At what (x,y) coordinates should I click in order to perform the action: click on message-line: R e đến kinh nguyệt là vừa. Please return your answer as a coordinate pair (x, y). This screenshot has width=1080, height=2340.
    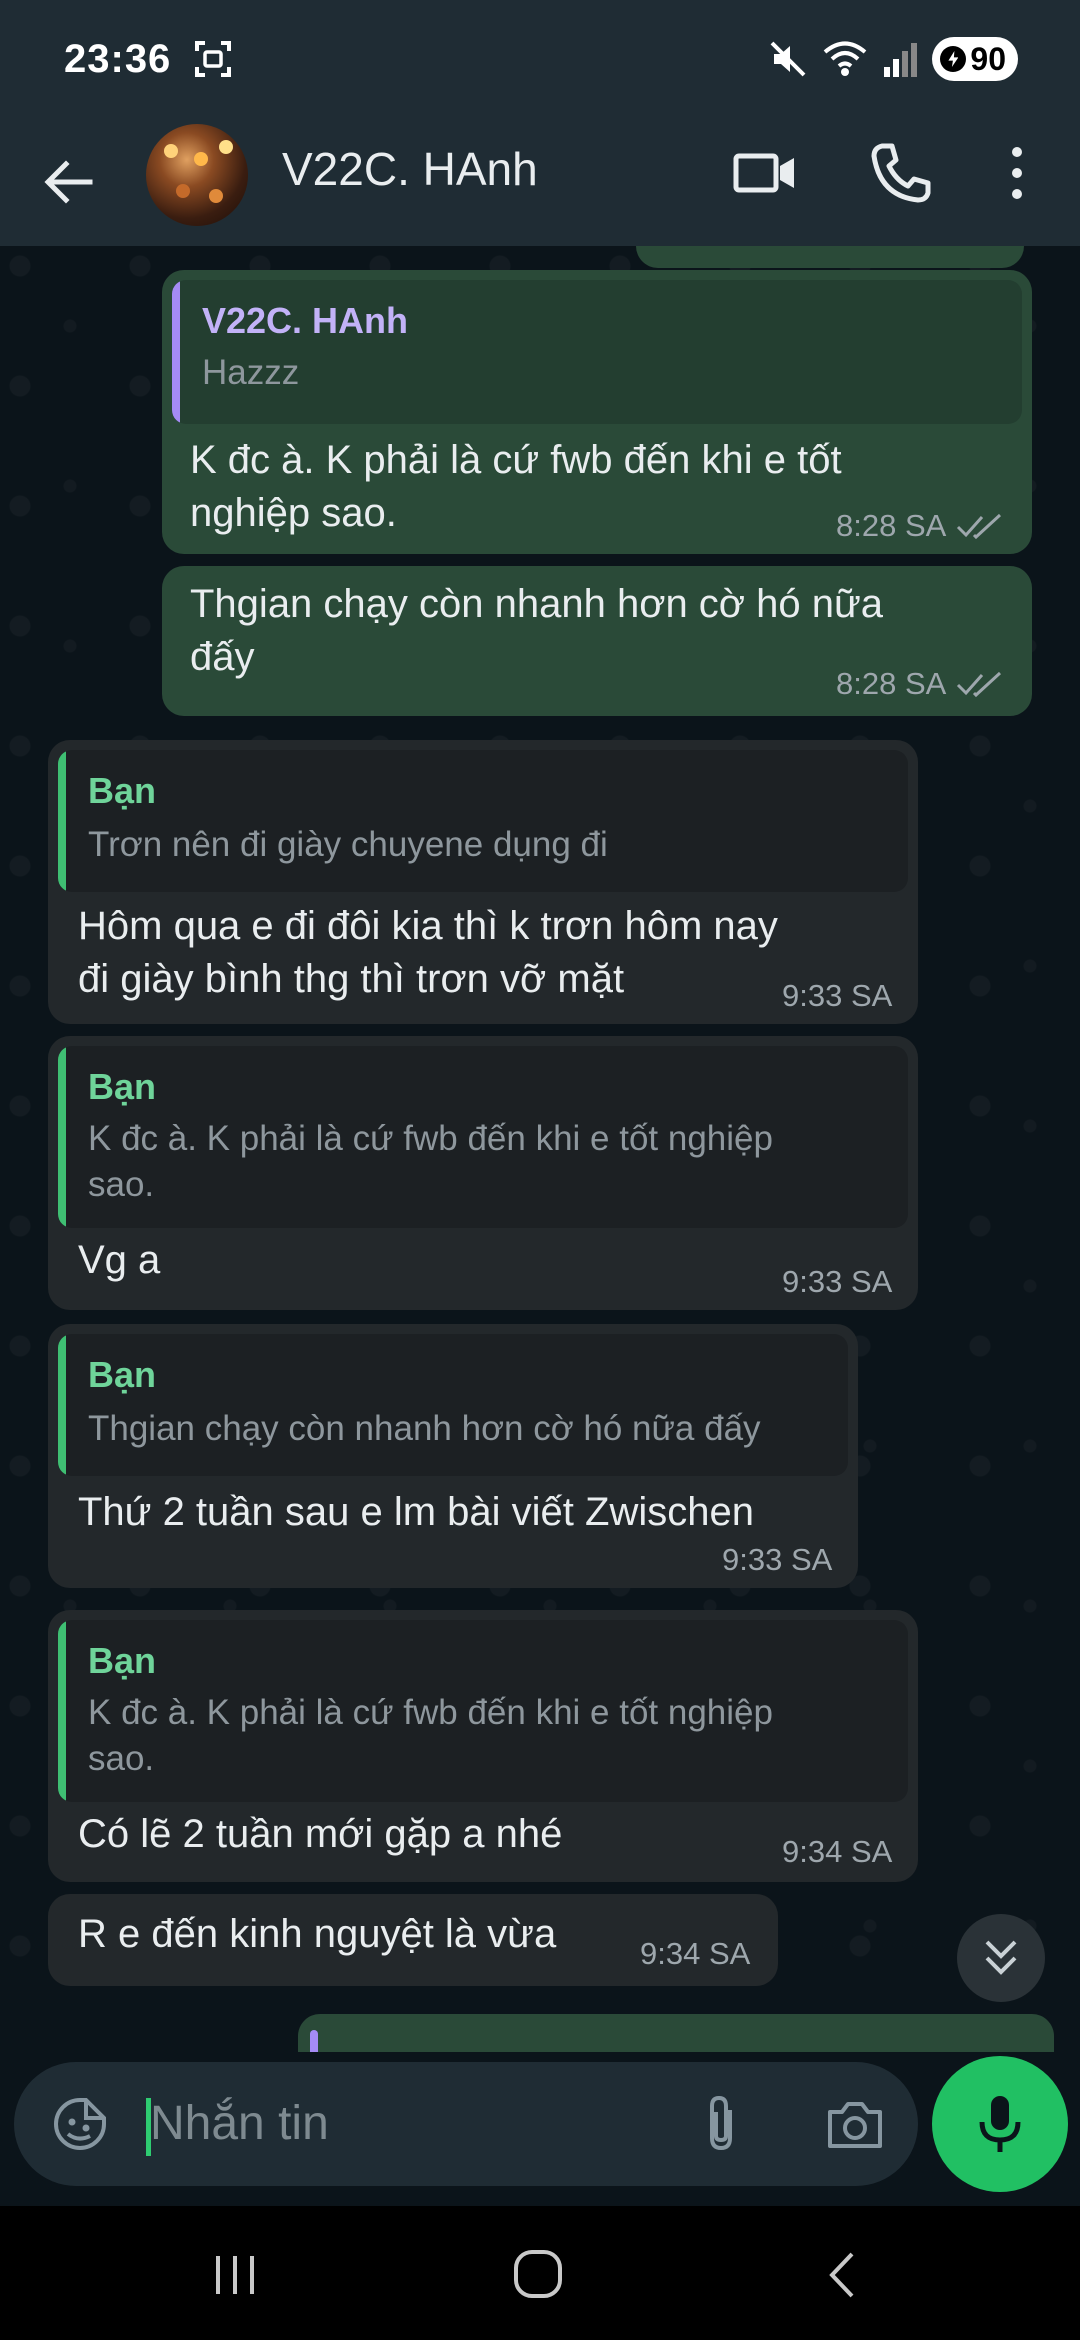
    Looking at the image, I should click on (317, 1934).